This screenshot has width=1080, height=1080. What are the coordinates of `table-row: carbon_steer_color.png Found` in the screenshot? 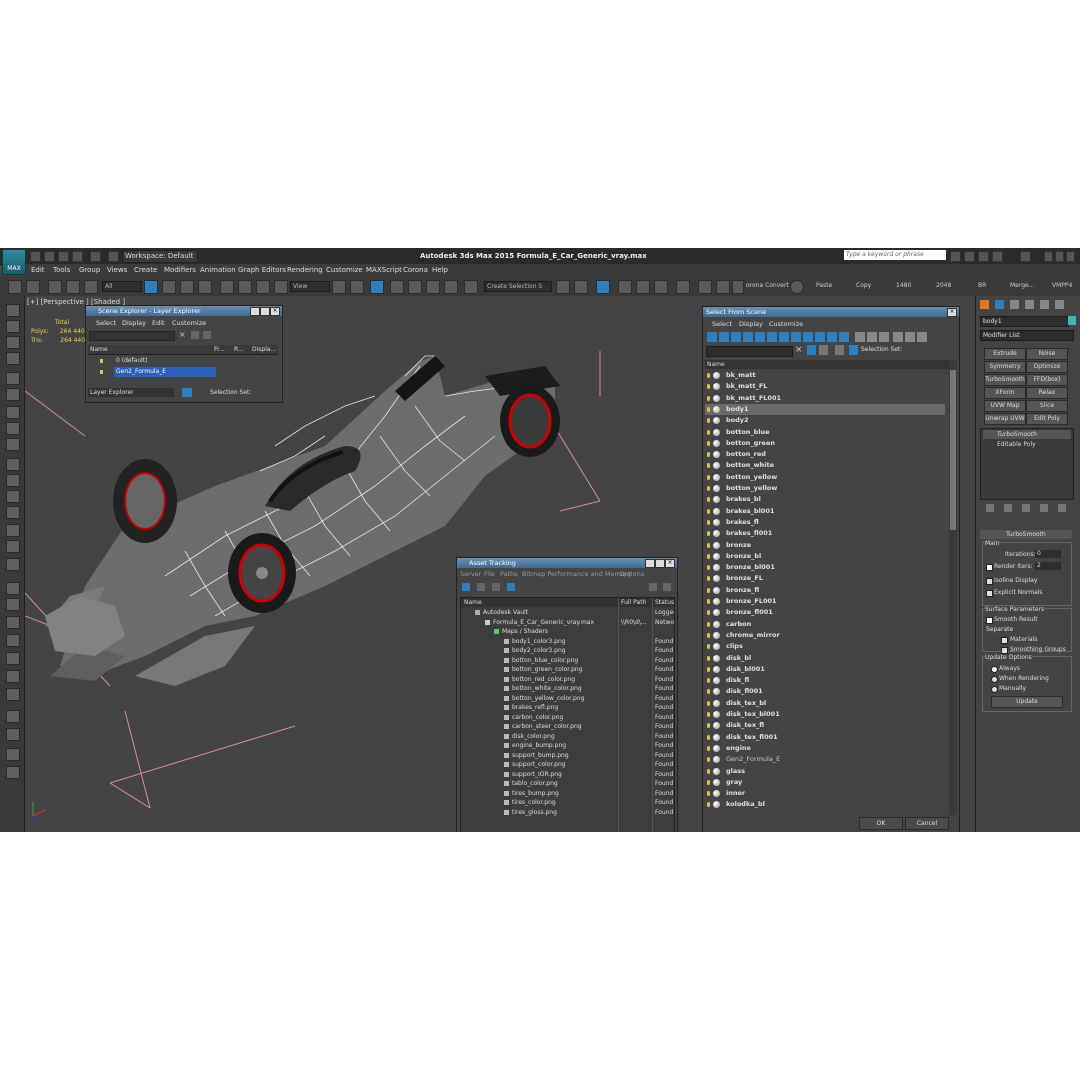 It's located at (567, 727).